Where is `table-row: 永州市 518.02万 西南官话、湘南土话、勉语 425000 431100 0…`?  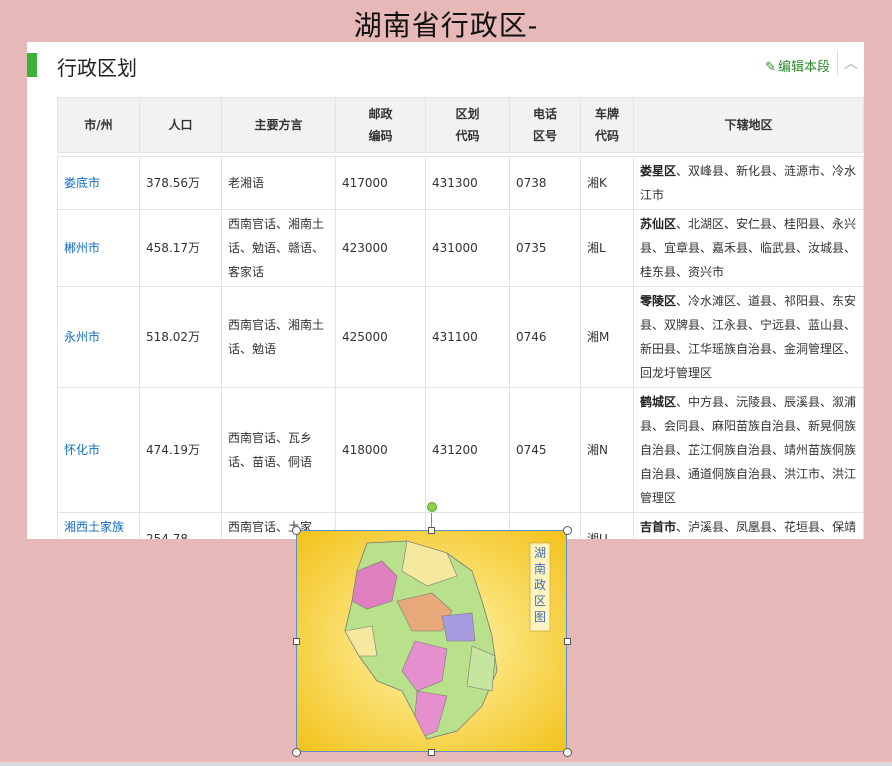 table-row: 永州市 518.02万 西南官话、湘南土话、勉语 425000 431100 0… is located at coordinates (460, 337).